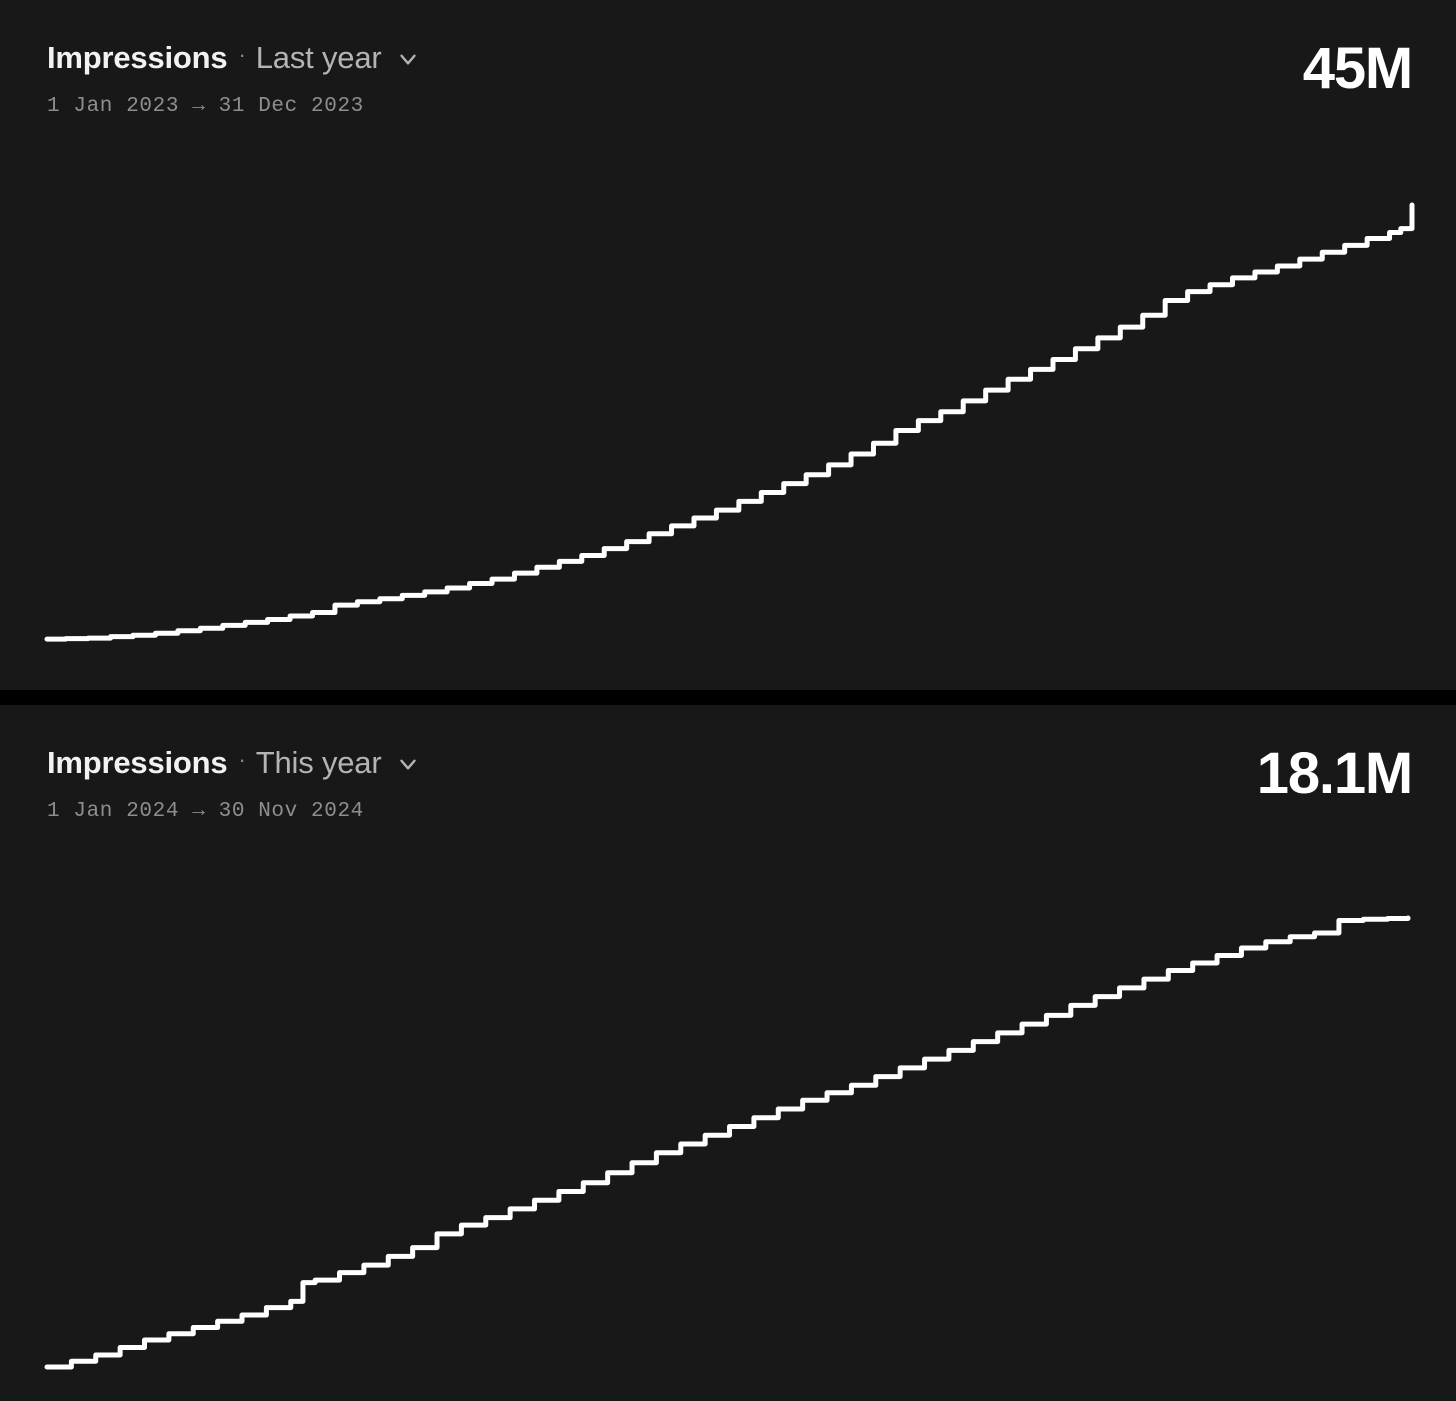 The width and height of the screenshot is (1456, 1401). Describe the element at coordinates (234, 57) in the screenshot. I see `title-row-last-year: Impressions · Last year` at that location.